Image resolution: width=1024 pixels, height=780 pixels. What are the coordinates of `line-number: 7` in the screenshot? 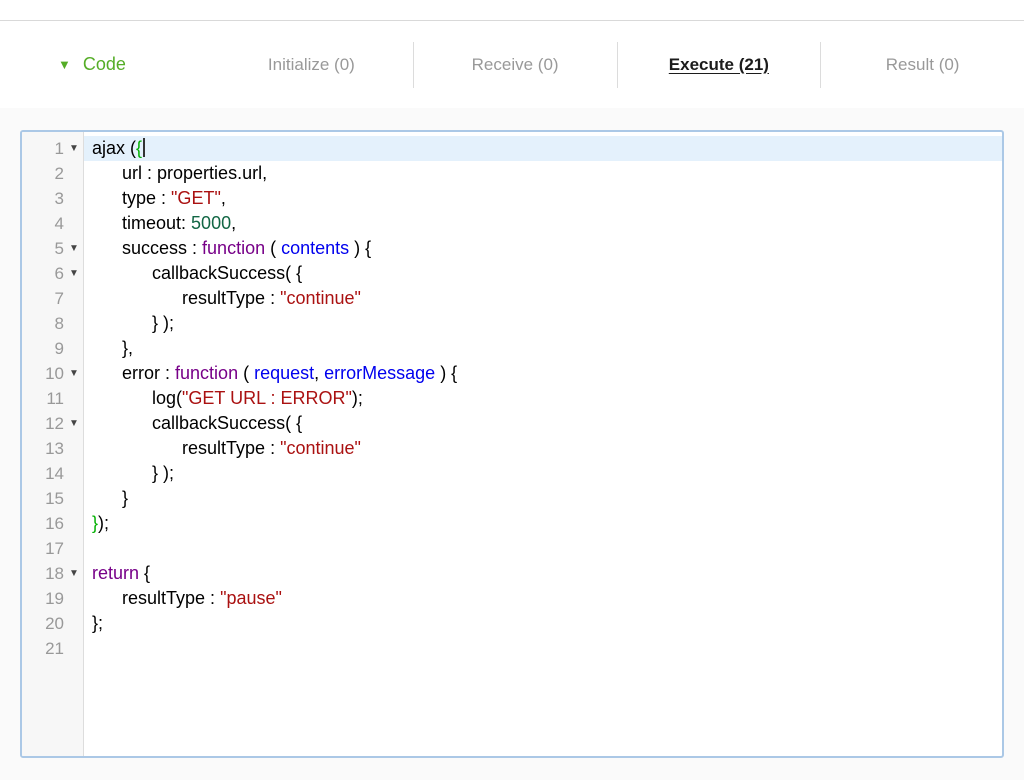 It's located at (59, 298).